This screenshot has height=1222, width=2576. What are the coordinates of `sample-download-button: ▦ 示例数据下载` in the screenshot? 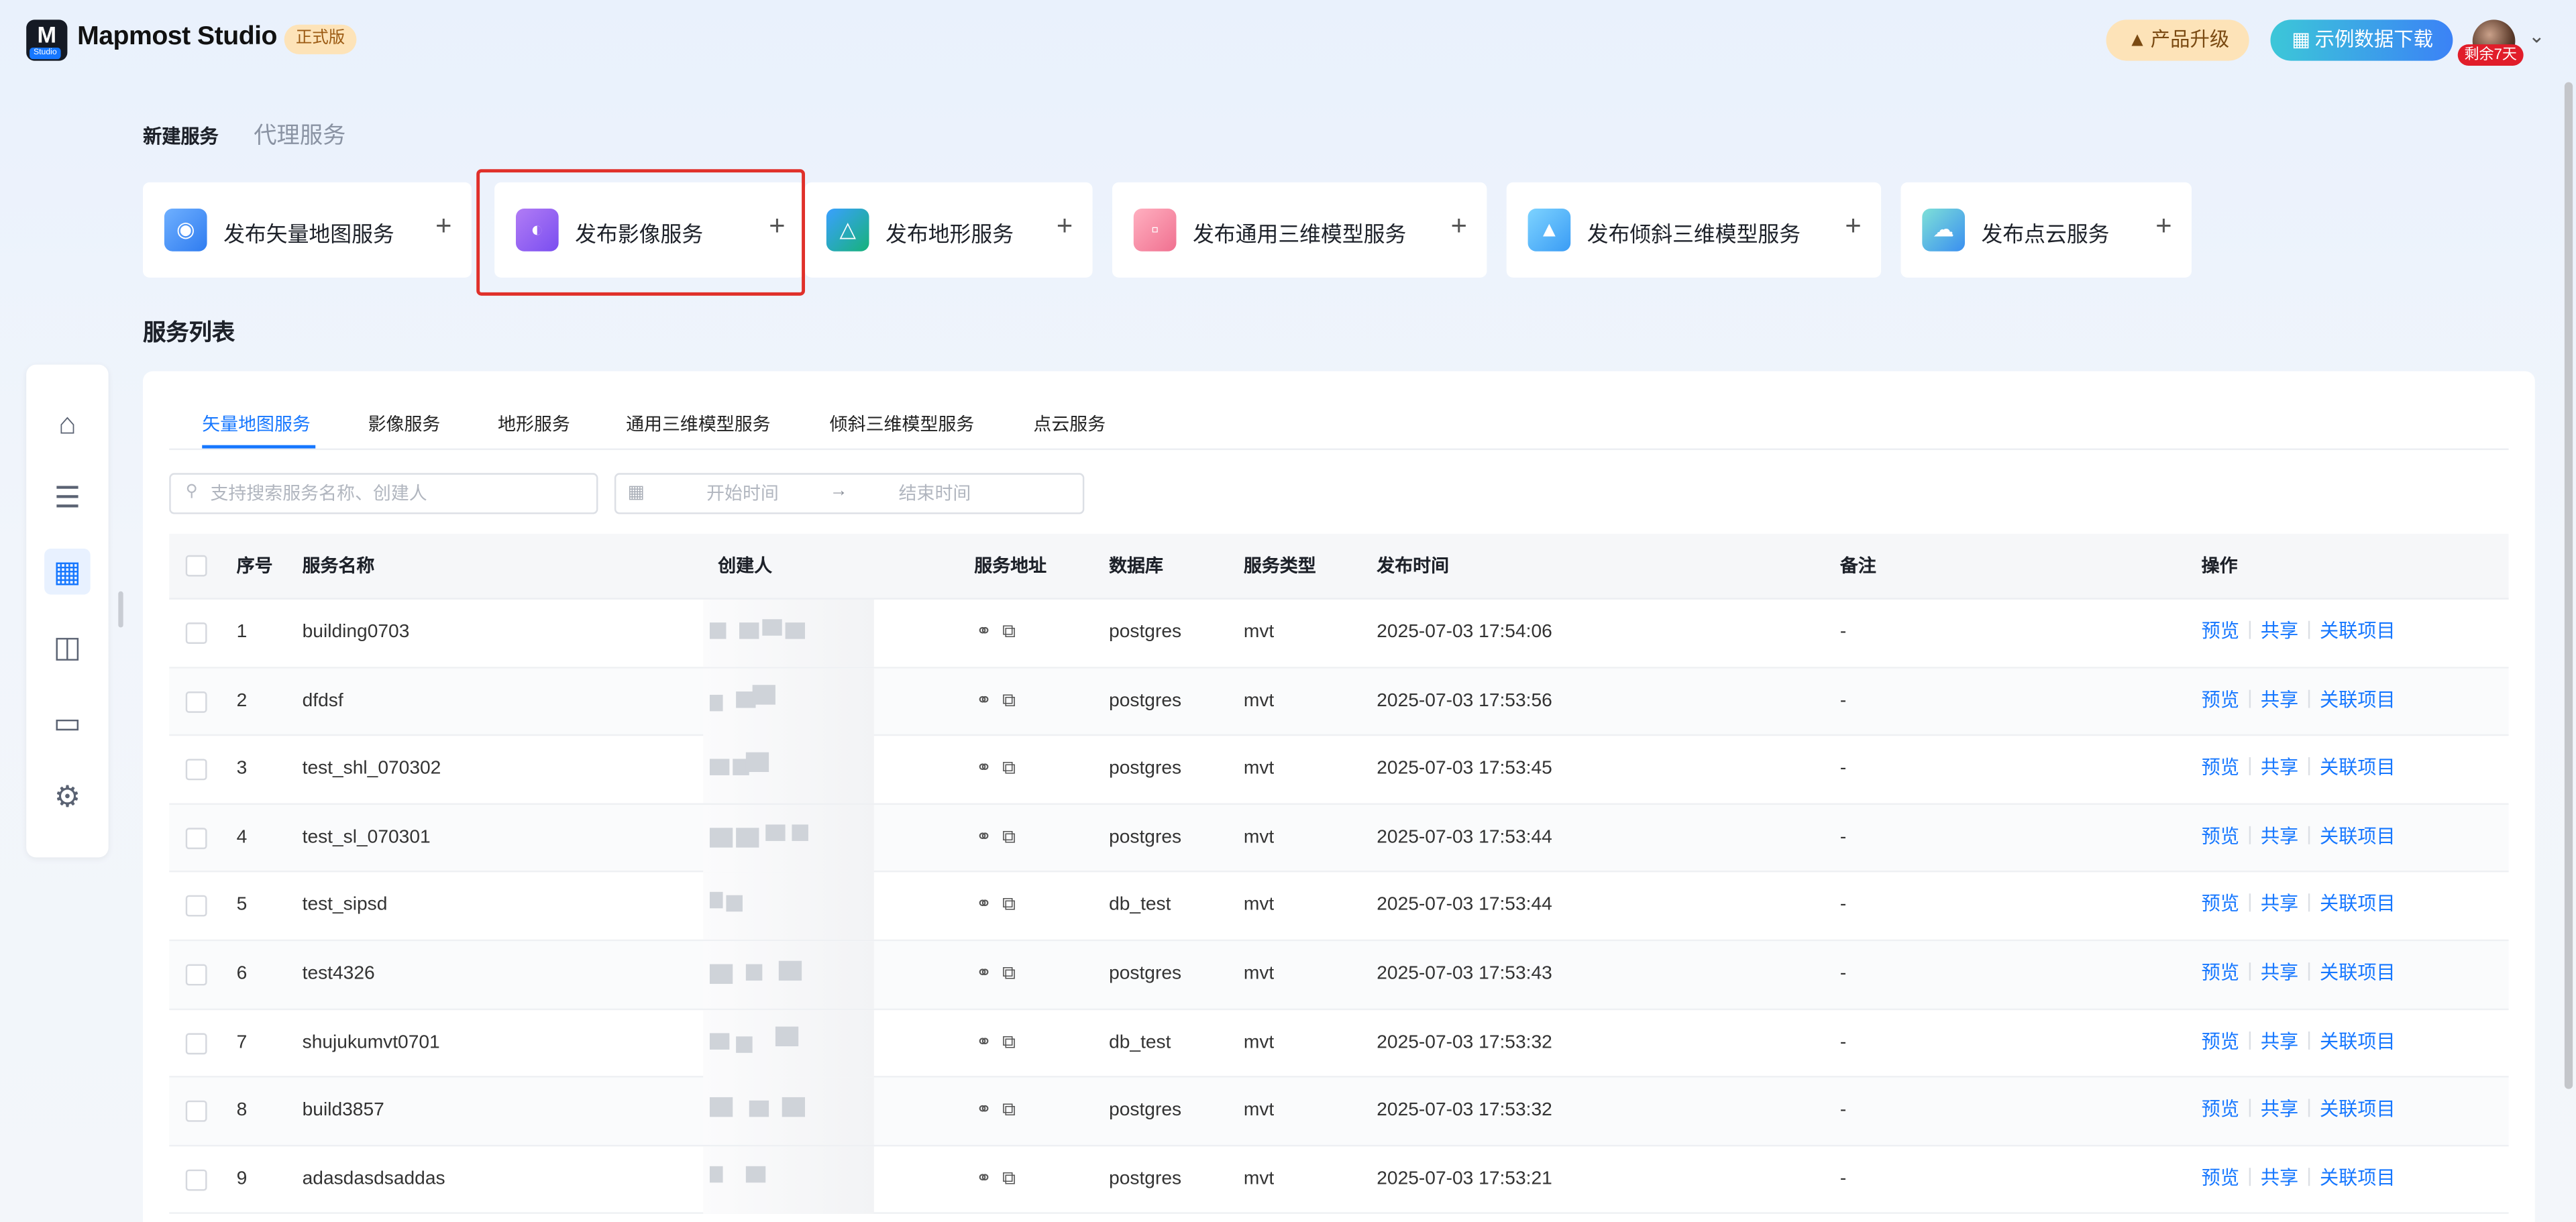 It's located at (2361, 40).